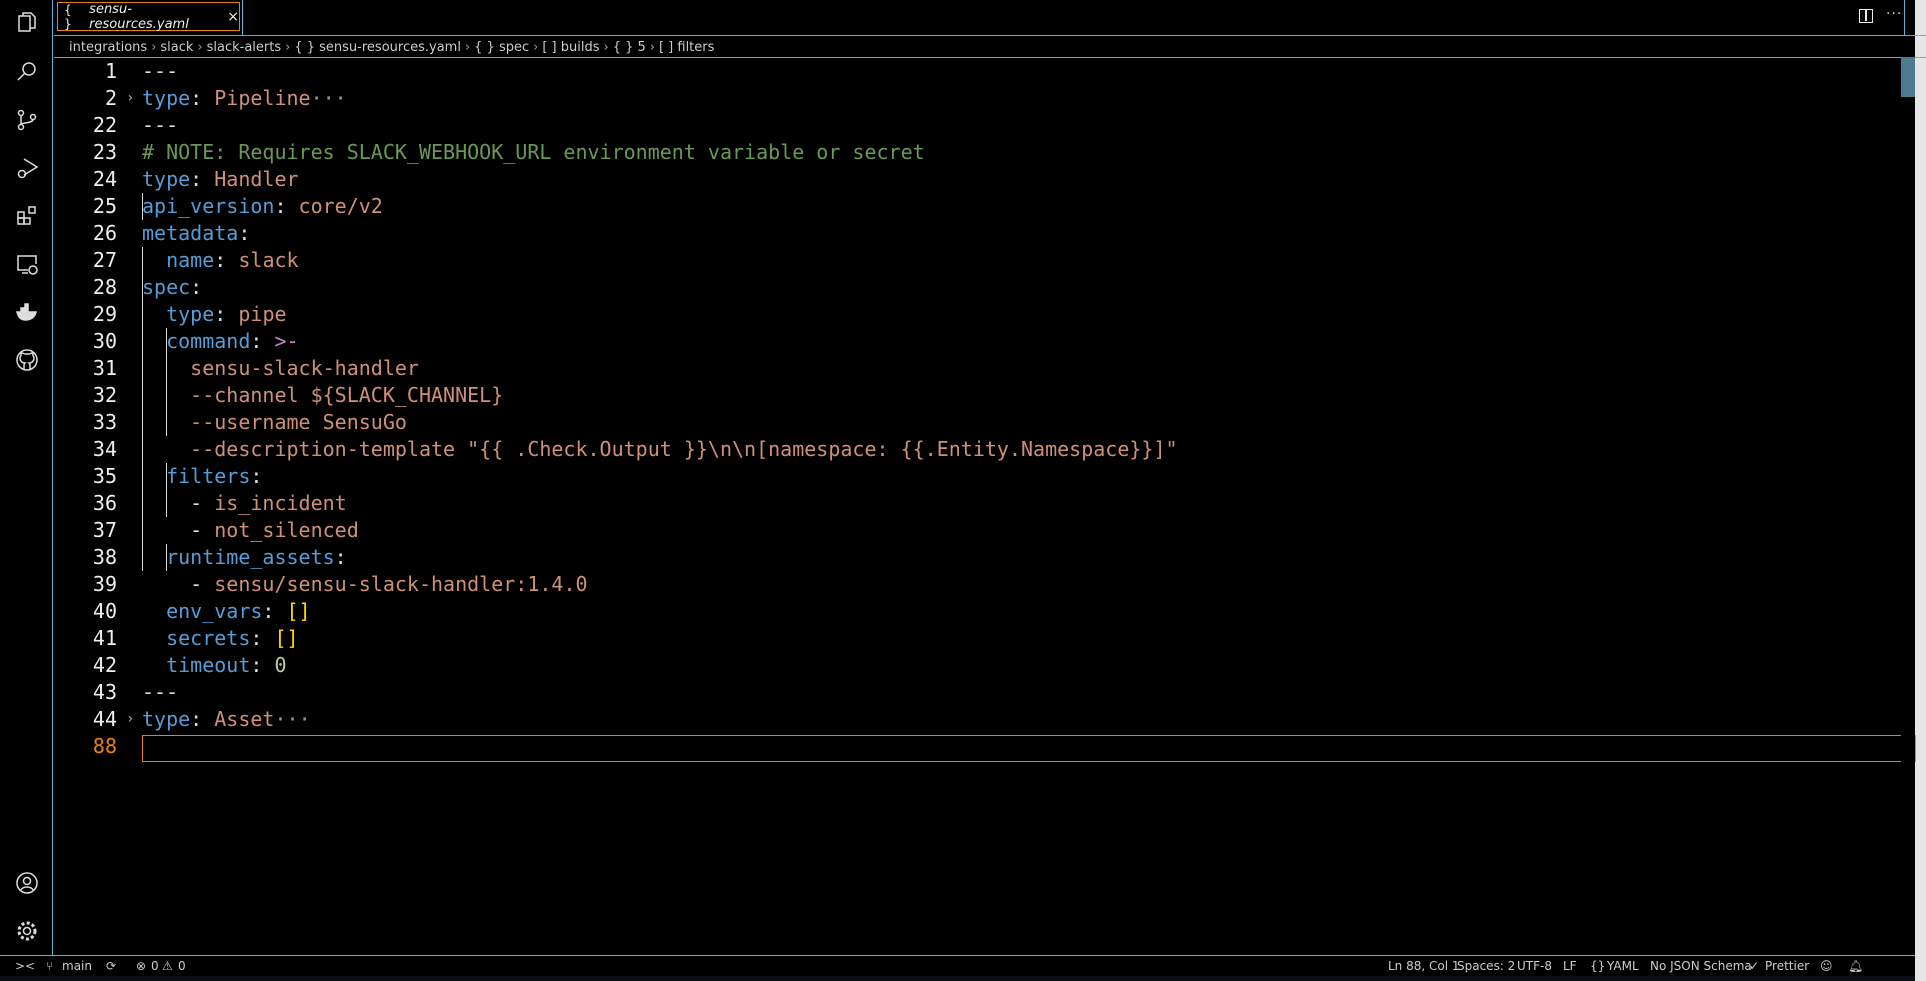 The image size is (1926, 981). Describe the element at coordinates (984, 422) in the screenshot. I see `code-line: 33 --username SensuGo` at that location.